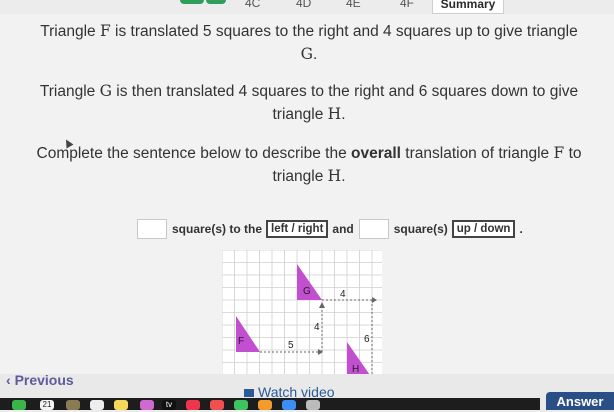  I want to click on answer-text-end: ., so click(521, 229).